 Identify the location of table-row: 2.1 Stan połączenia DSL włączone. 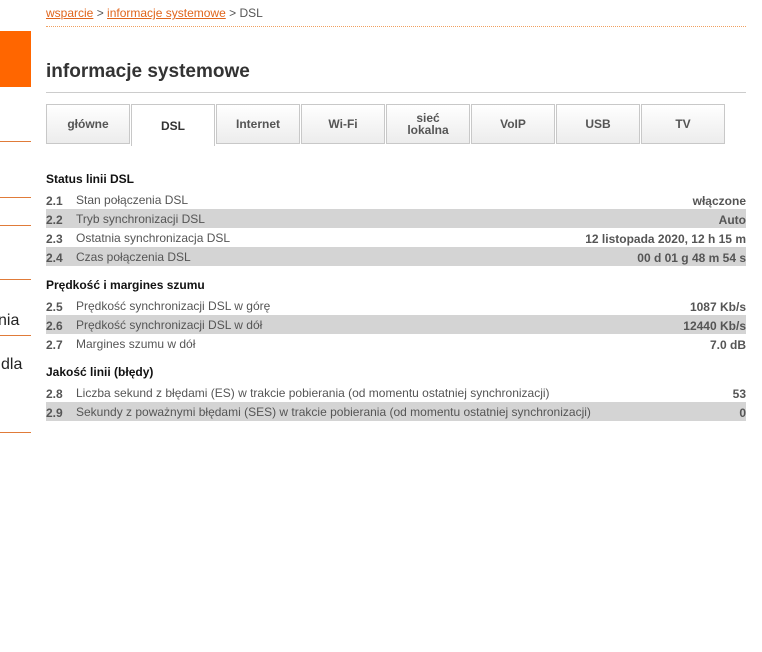
(396, 199).